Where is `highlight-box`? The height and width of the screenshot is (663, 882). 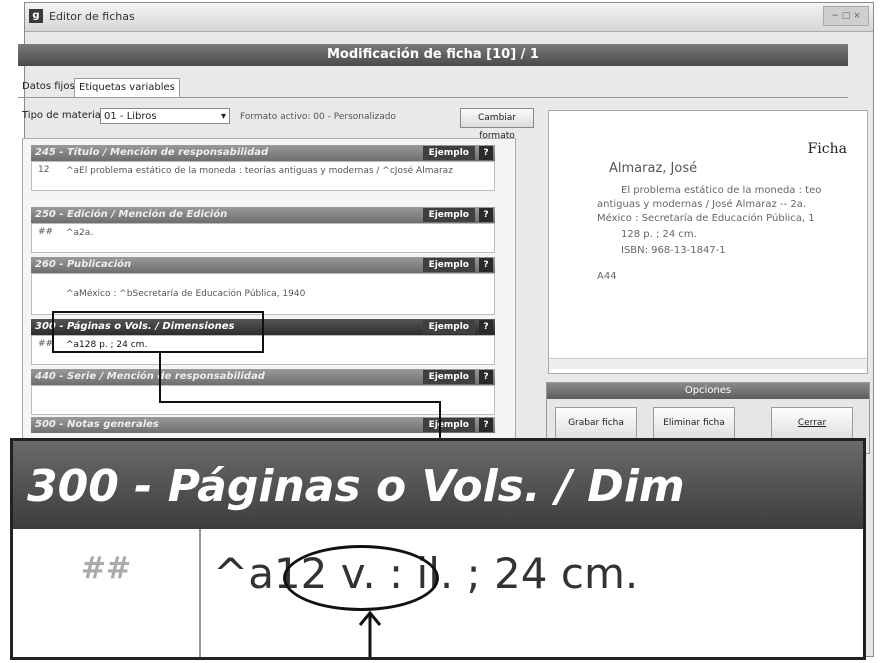 highlight-box is located at coordinates (158, 332).